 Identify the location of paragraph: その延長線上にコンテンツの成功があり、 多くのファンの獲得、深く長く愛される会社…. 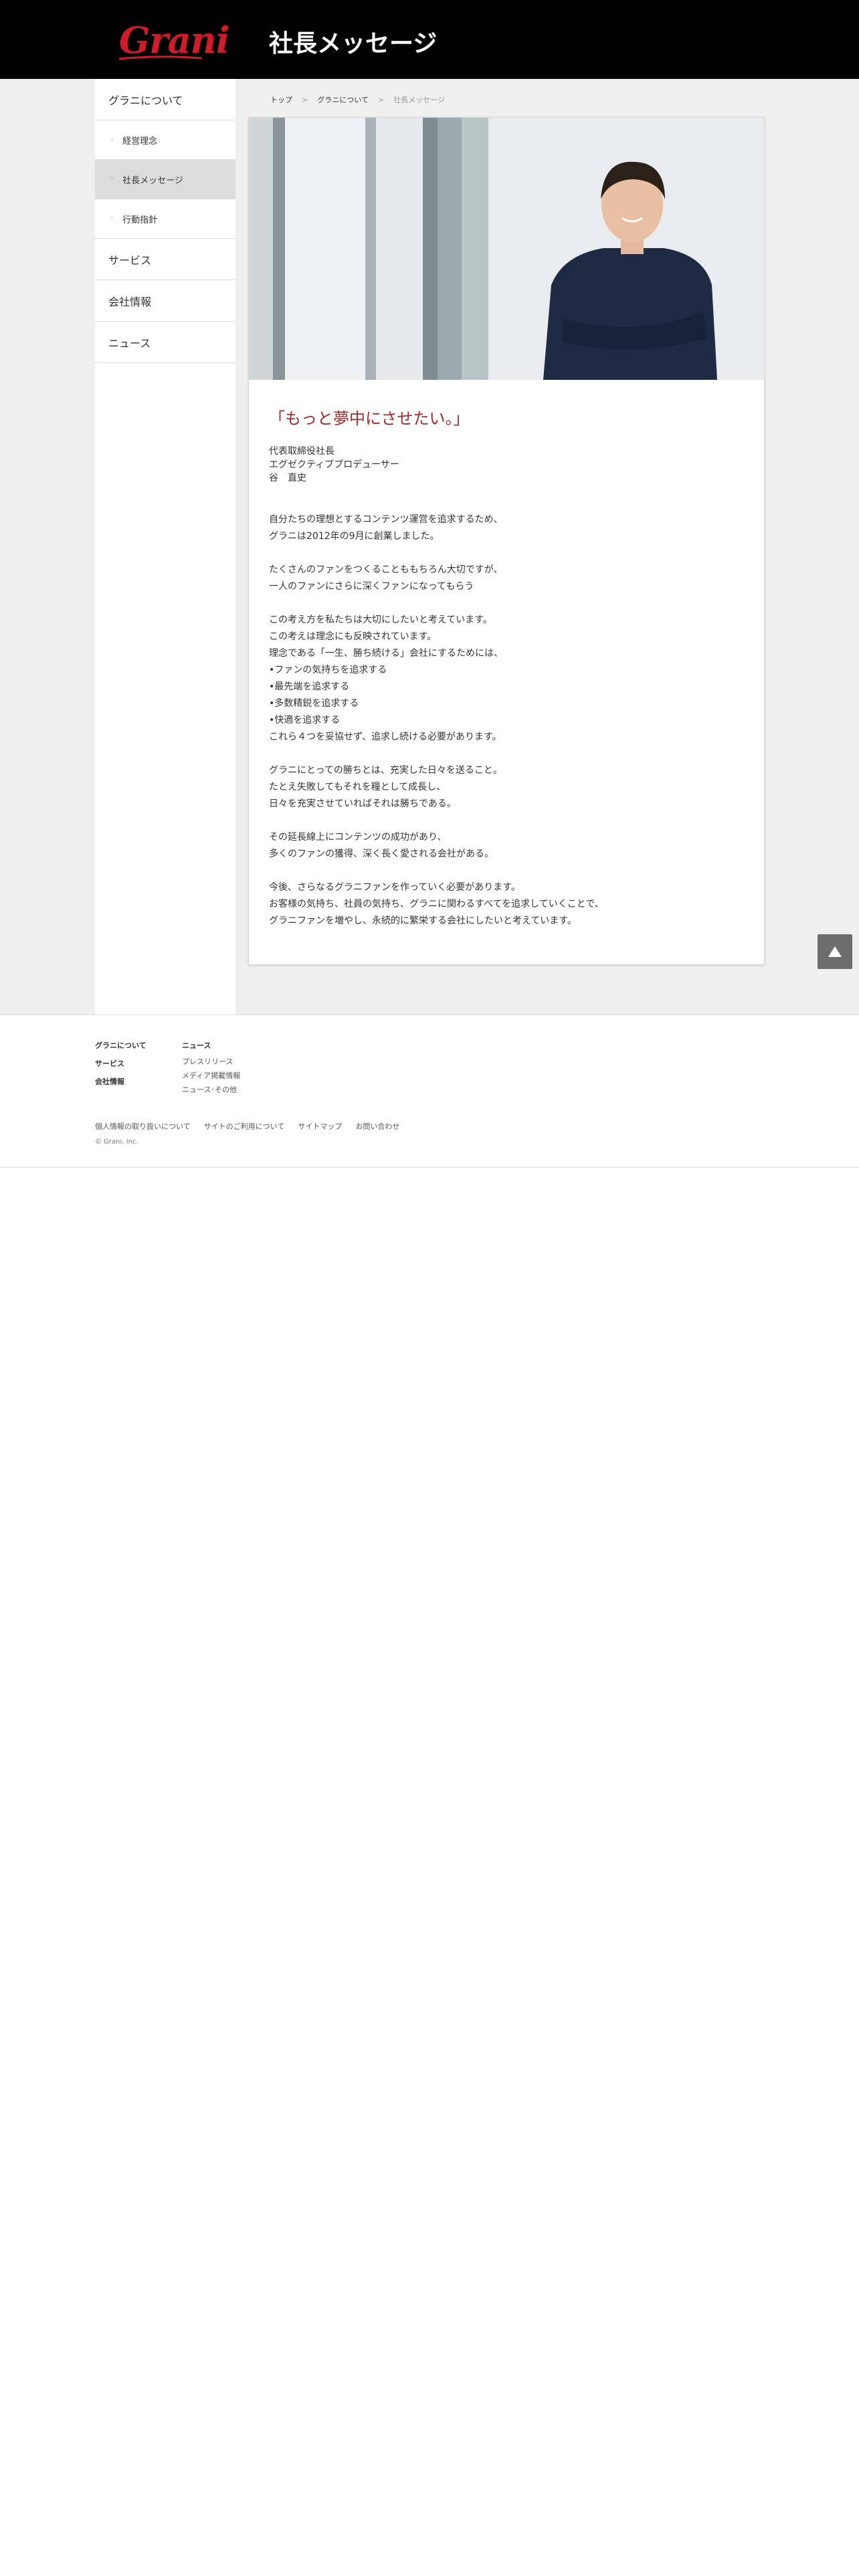
(506, 846).